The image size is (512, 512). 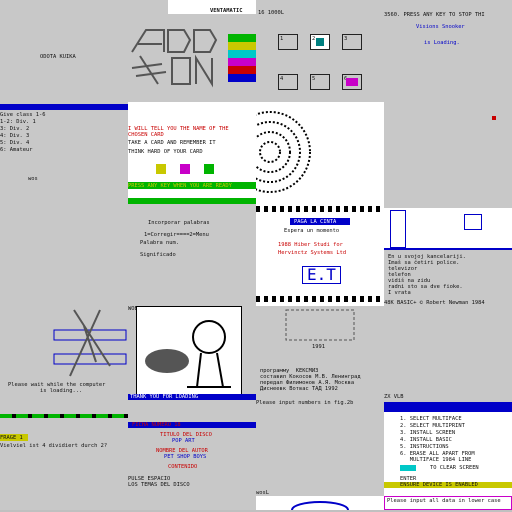 What do you see at coordinates (399, 293) in the screenshot?
I see `room-text-line: I vrata` at bounding box center [399, 293].